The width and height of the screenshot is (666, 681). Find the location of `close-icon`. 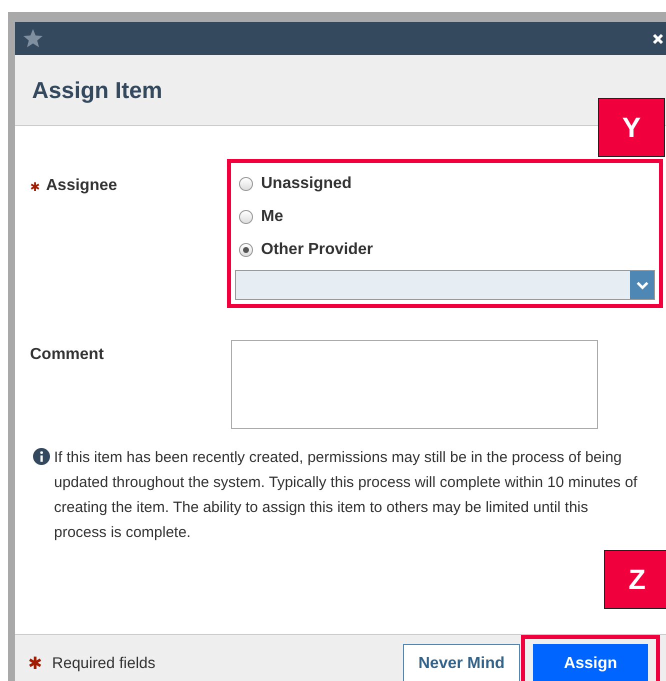

close-icon is located at coordinates (658, 38).